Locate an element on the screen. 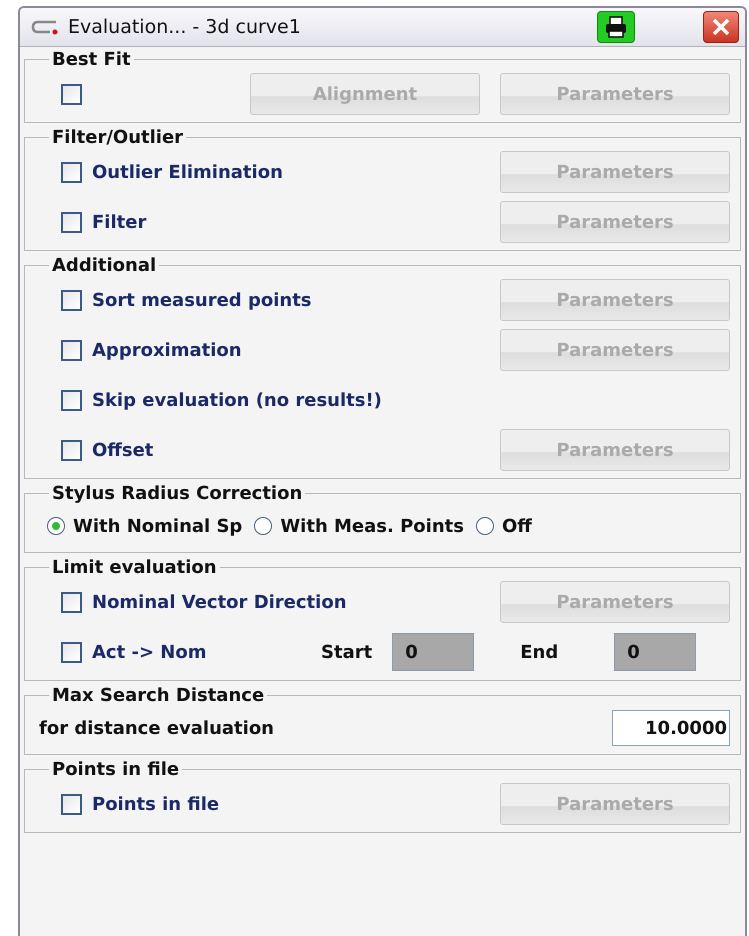 Image resolution: width=749 pixels, height=936 pixels. start-field: 0 is located at coordinates (433, 652).